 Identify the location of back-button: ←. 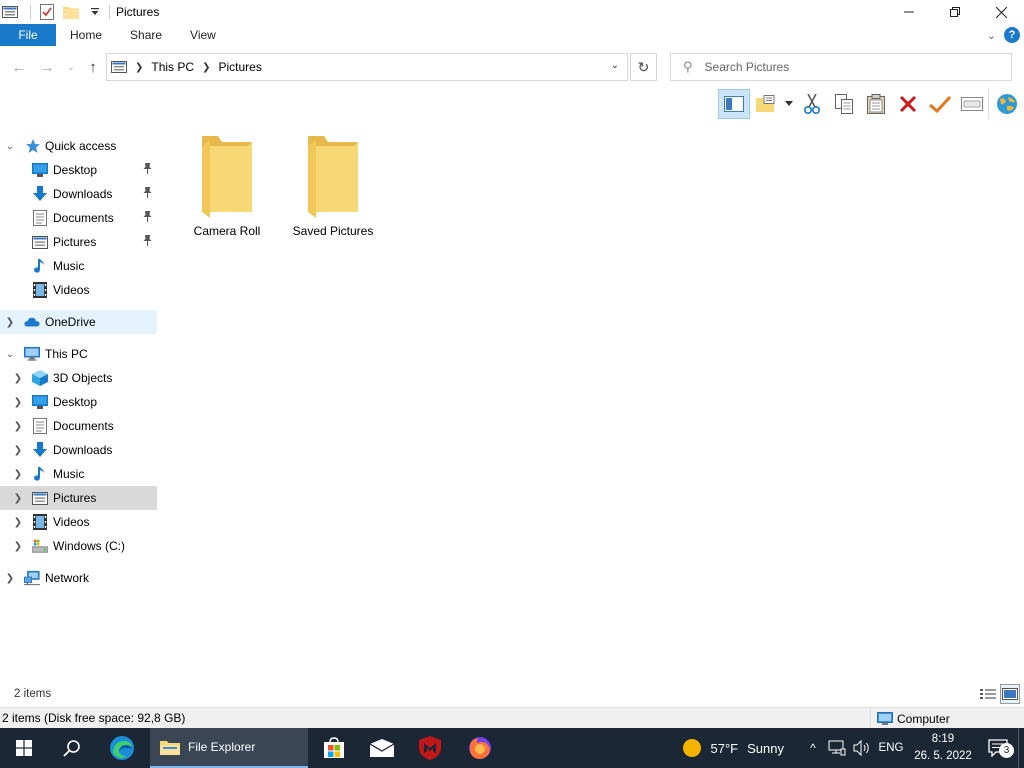
(19, 67).